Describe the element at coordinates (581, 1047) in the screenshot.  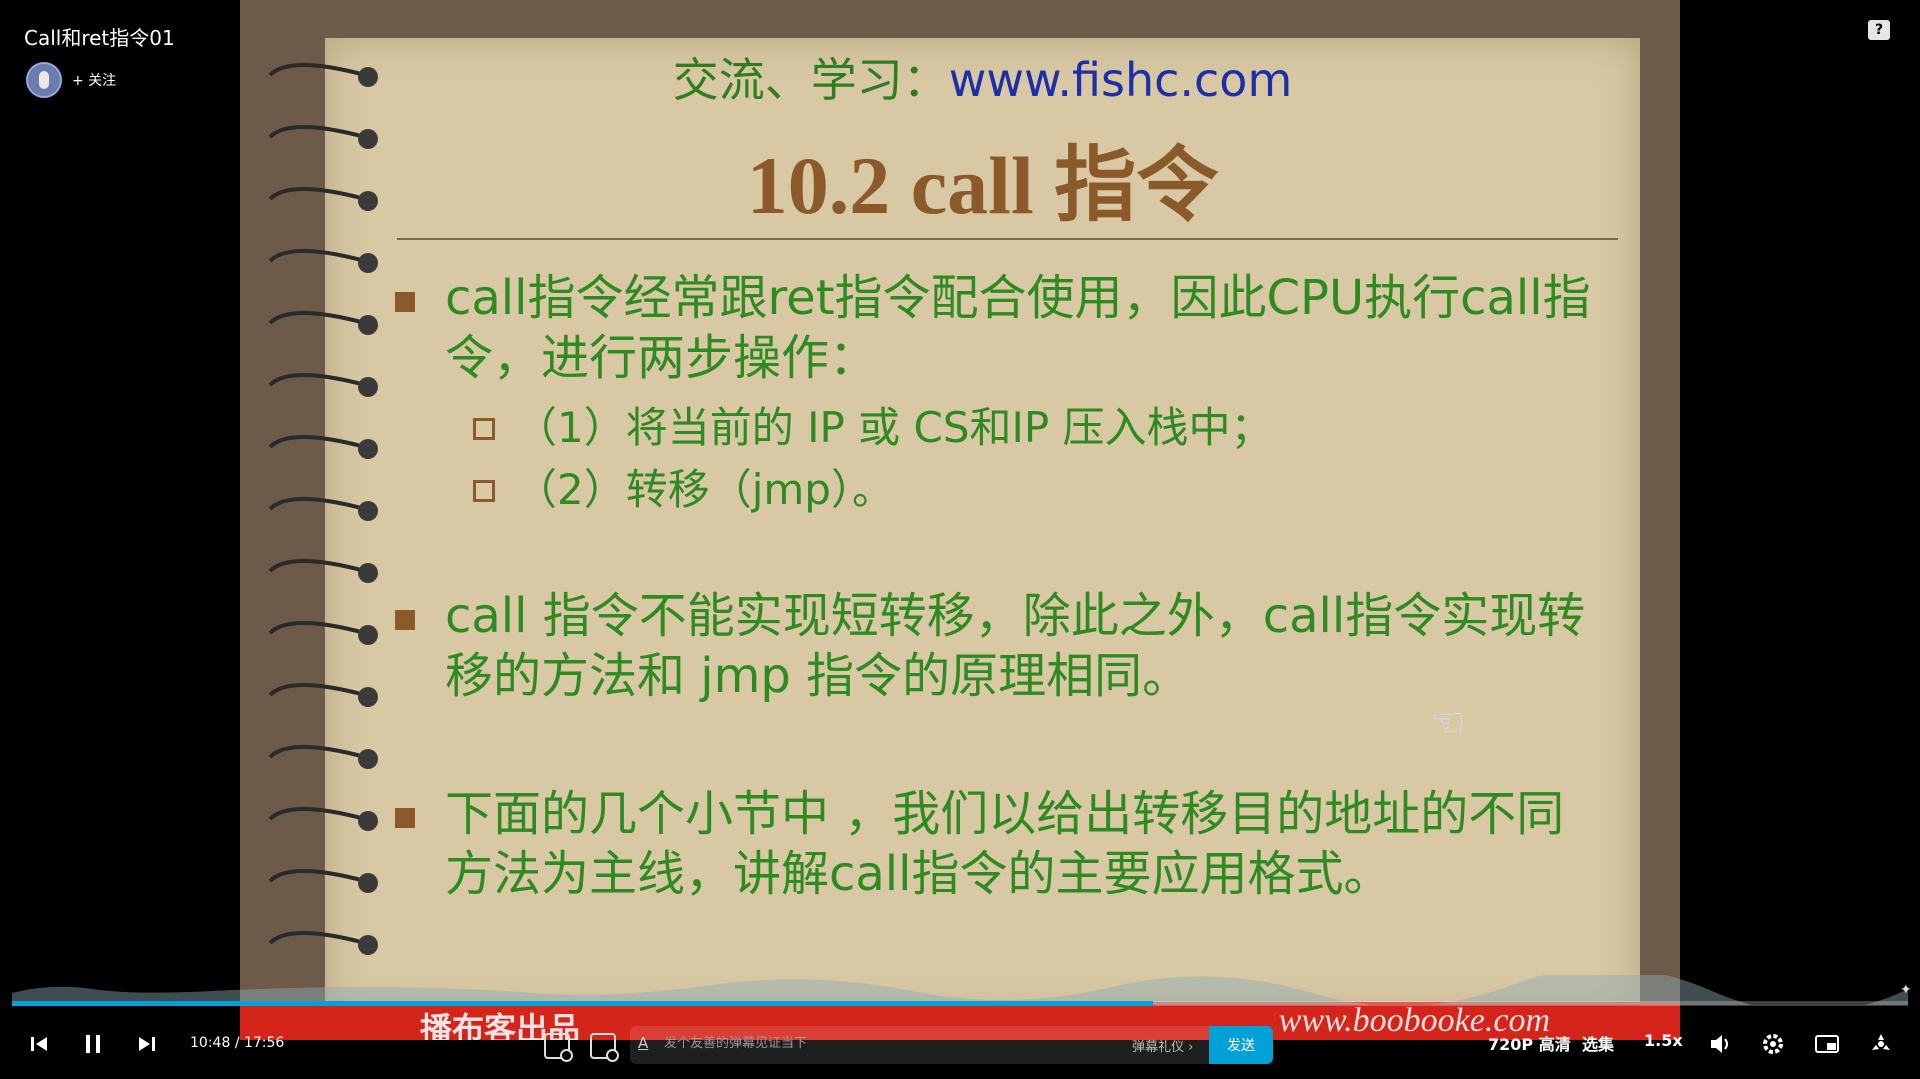
I see `danmu-toggles` at that location.